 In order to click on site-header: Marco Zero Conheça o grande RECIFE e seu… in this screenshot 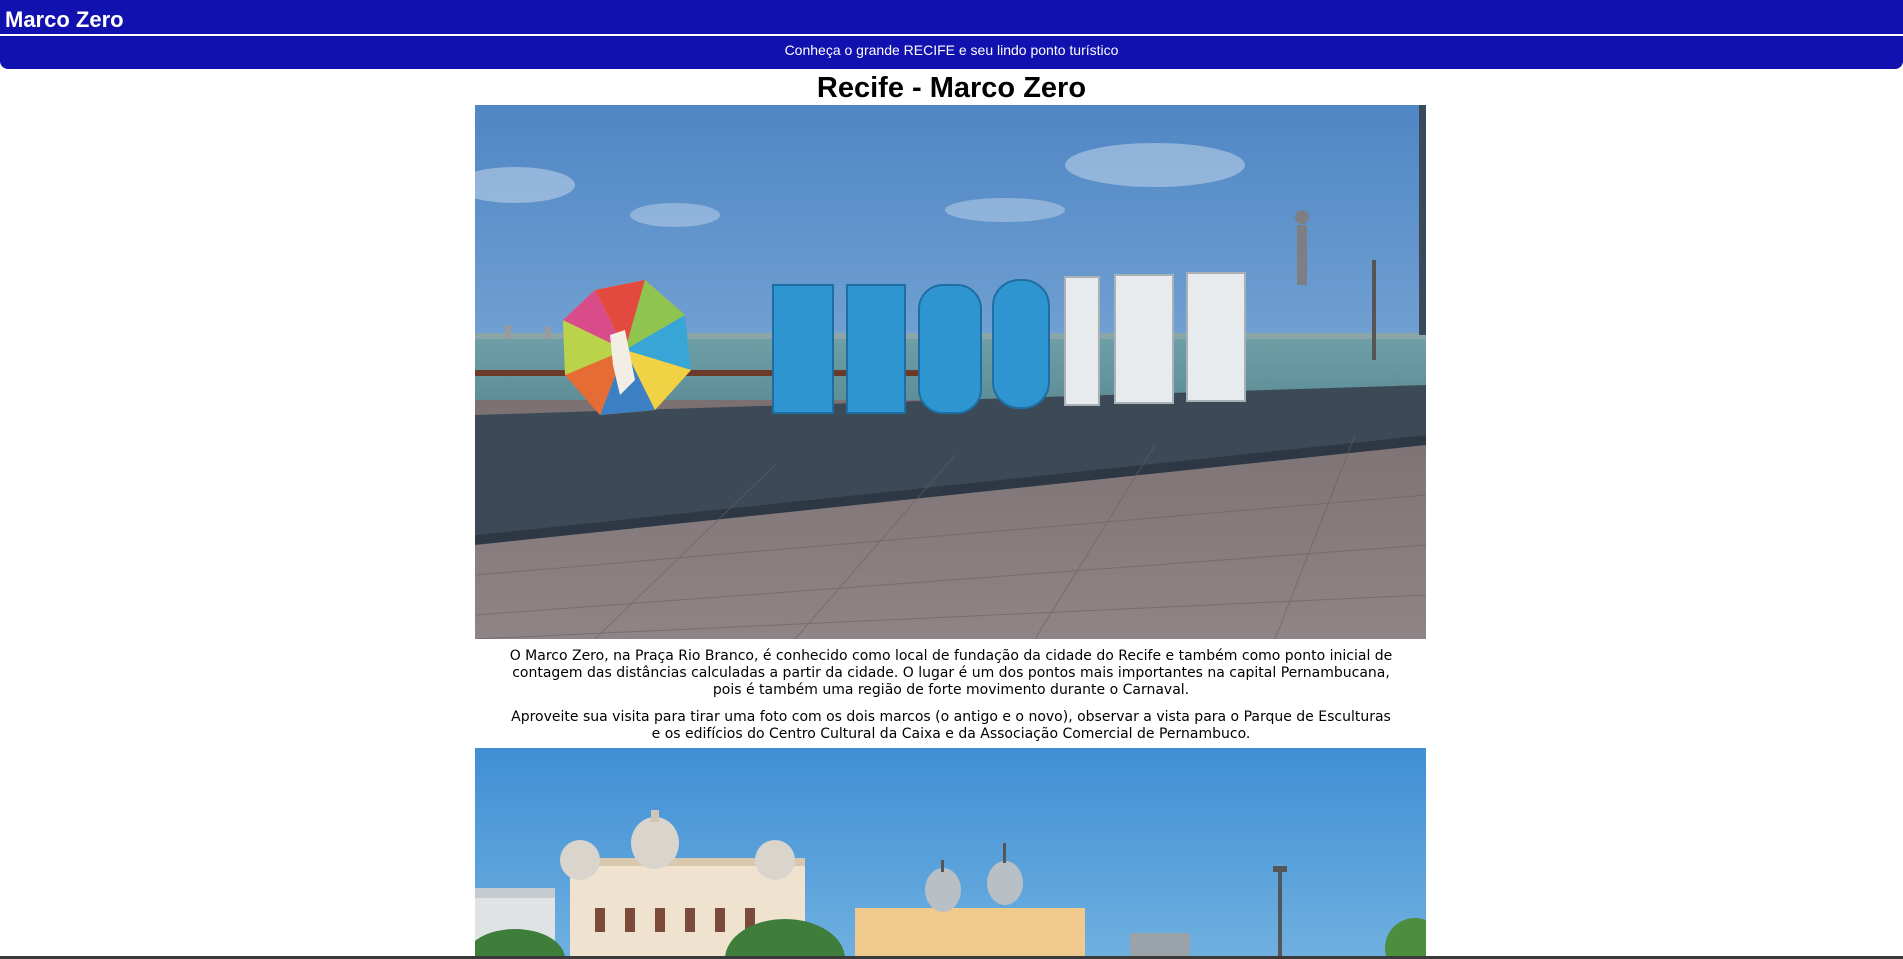, I will do `click(951, 34)`.